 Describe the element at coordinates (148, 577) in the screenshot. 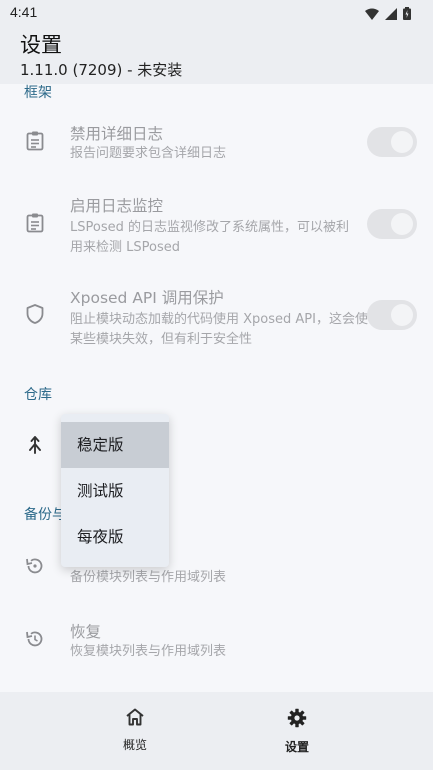

I see `setting-summary: 备份模块列表与作用域列表` at that location.